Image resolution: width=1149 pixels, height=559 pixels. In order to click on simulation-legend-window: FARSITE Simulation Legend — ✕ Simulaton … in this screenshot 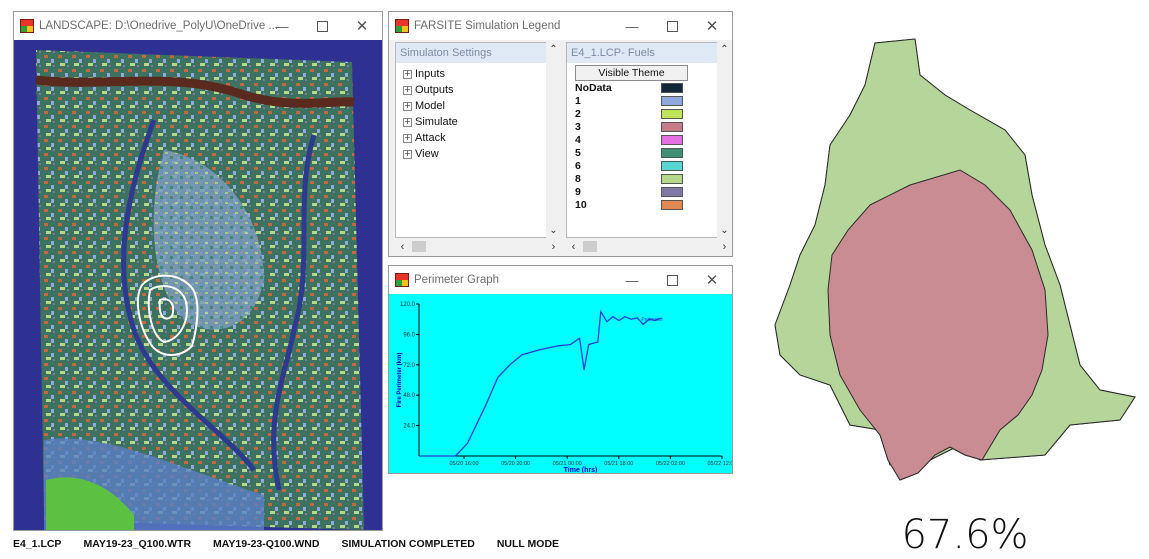, I will do `click(560, 134)`.